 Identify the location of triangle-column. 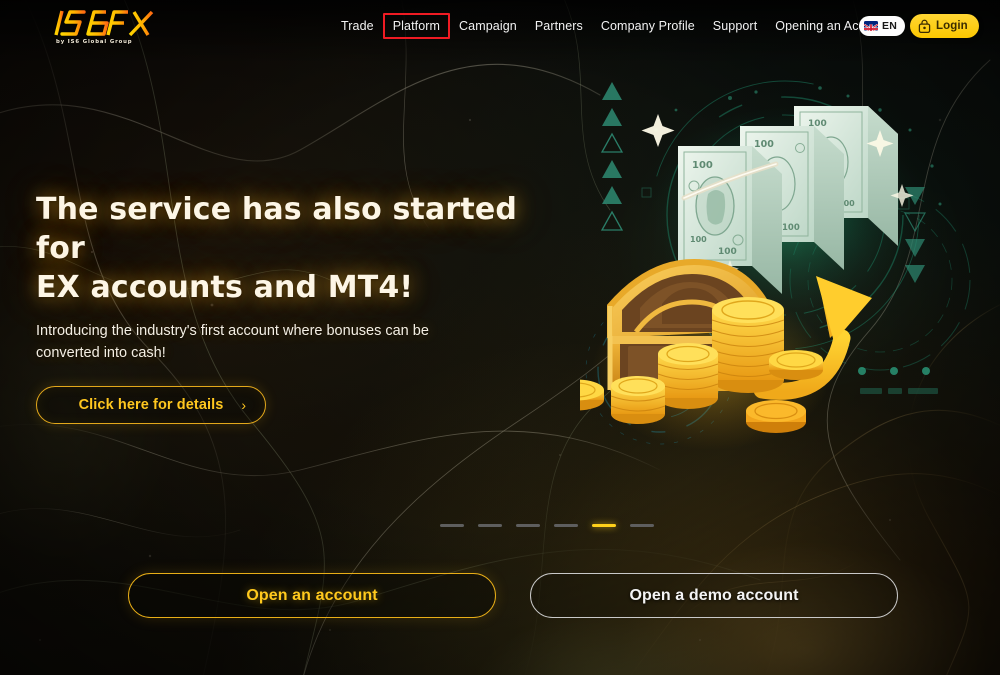
(612, 156).